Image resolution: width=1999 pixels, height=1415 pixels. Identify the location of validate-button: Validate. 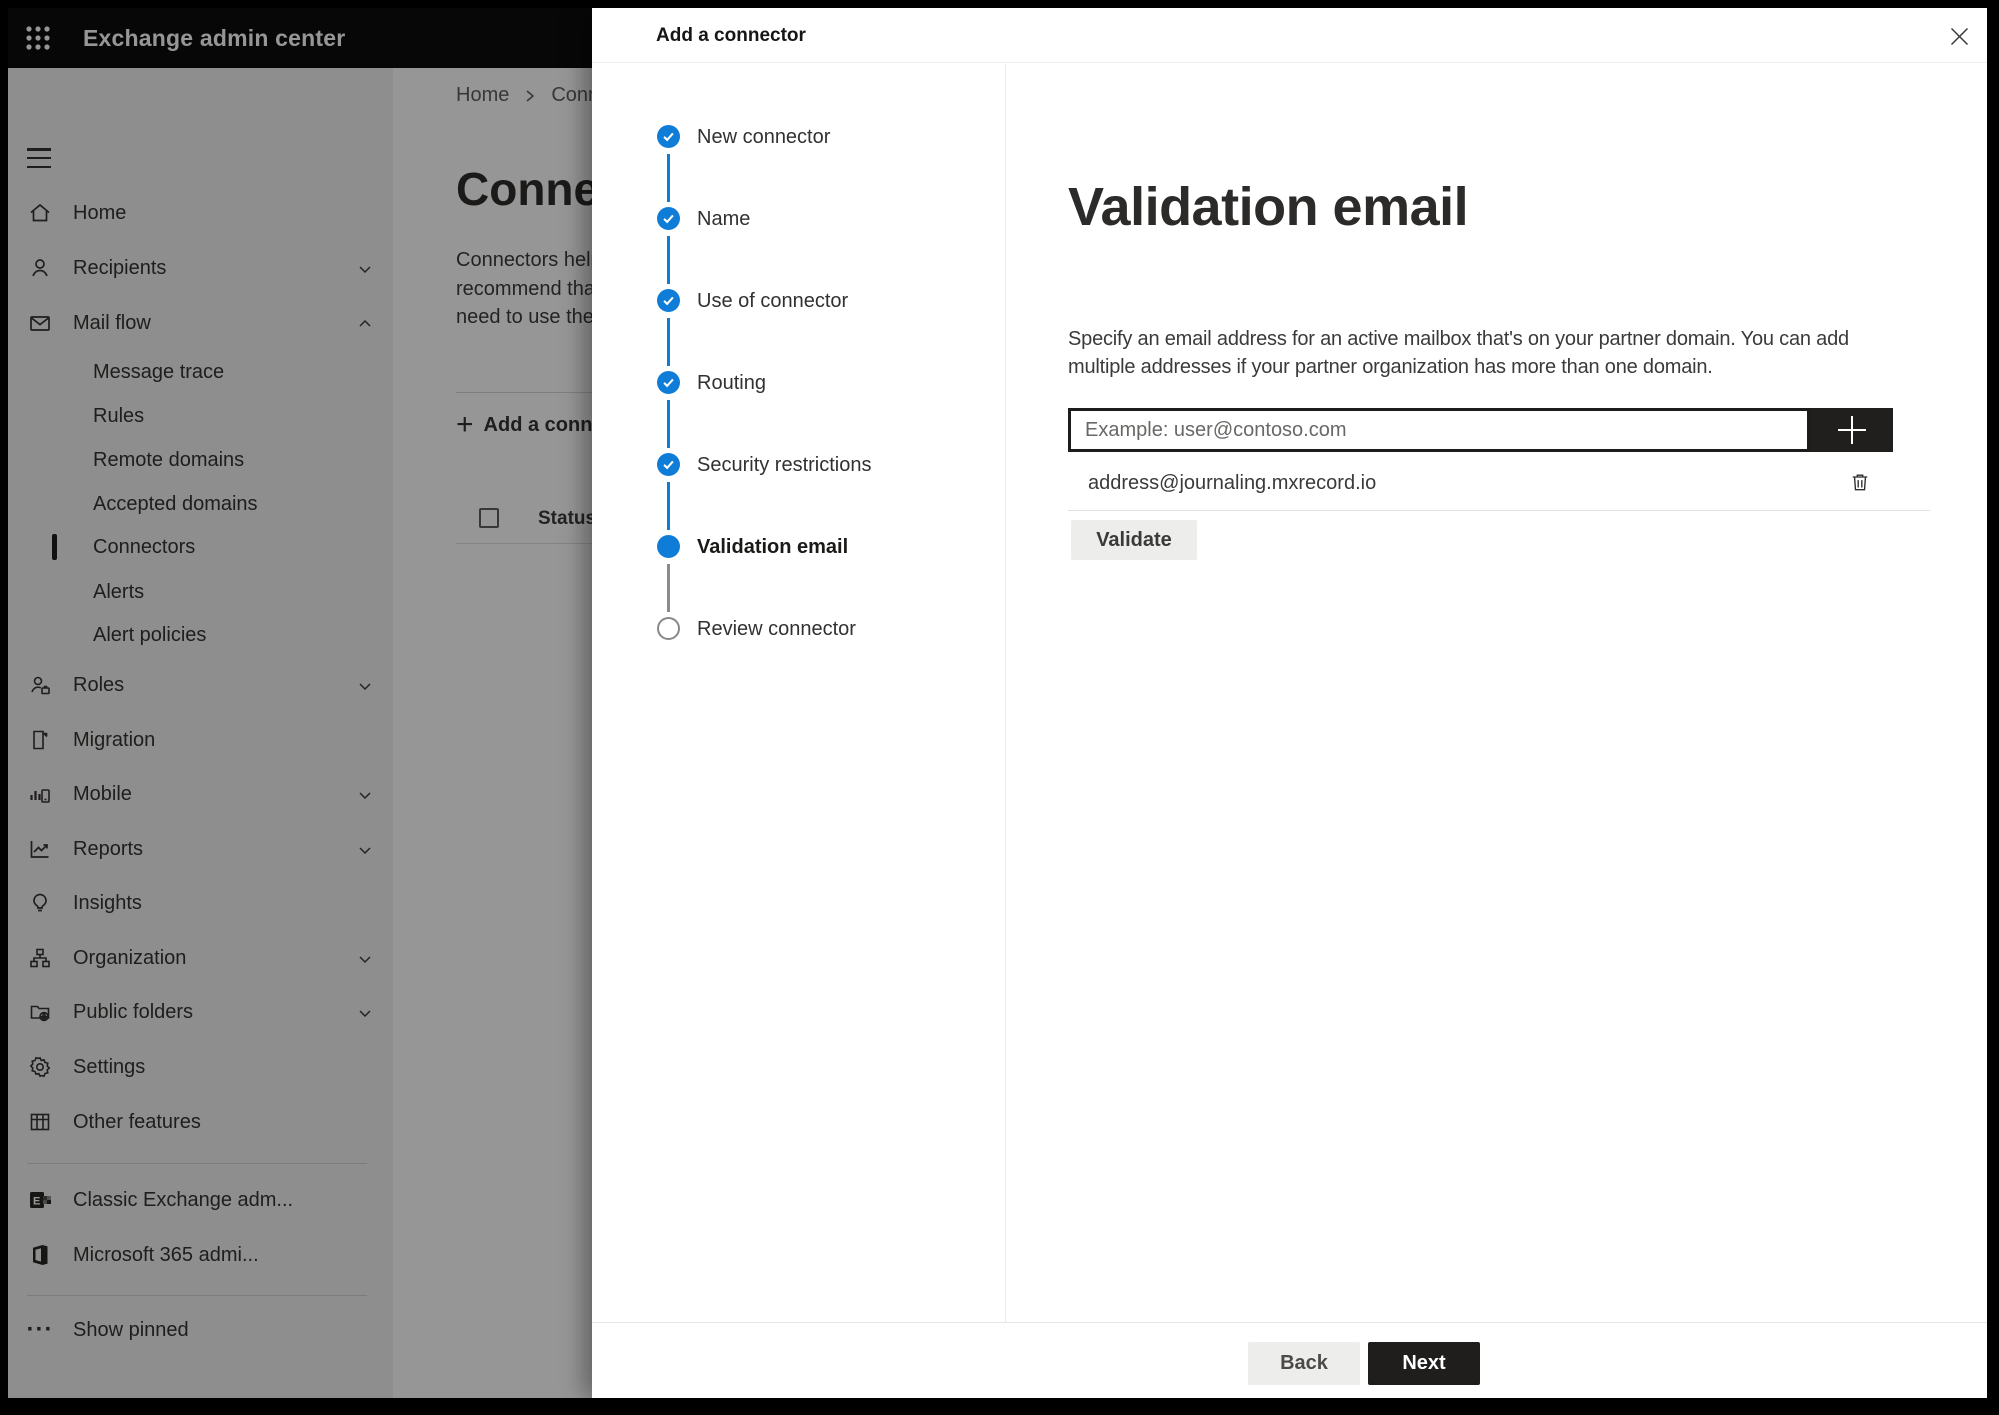
(1134, 540).